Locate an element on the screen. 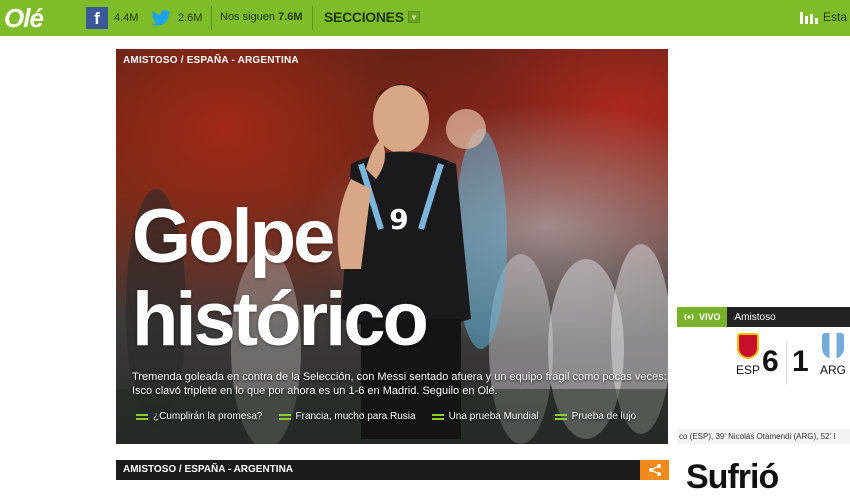  stats-link: Esta is located at coordinates (823, 17).